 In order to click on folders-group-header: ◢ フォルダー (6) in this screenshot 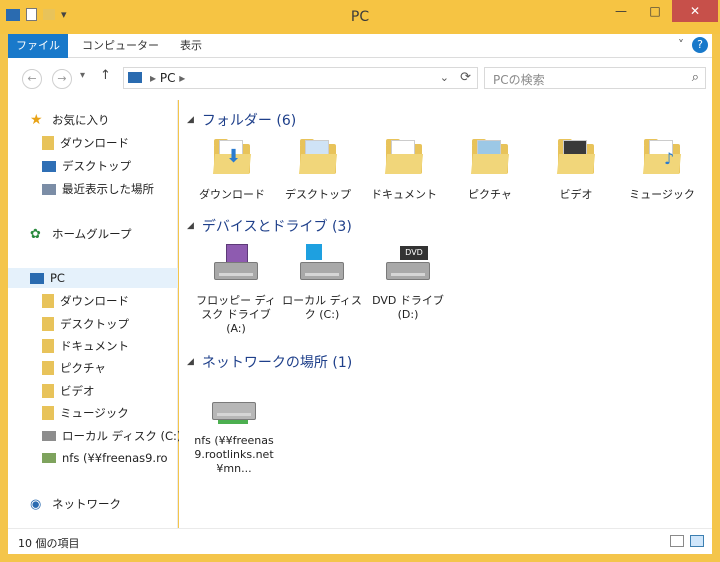, I will do `click(241, 120)`.